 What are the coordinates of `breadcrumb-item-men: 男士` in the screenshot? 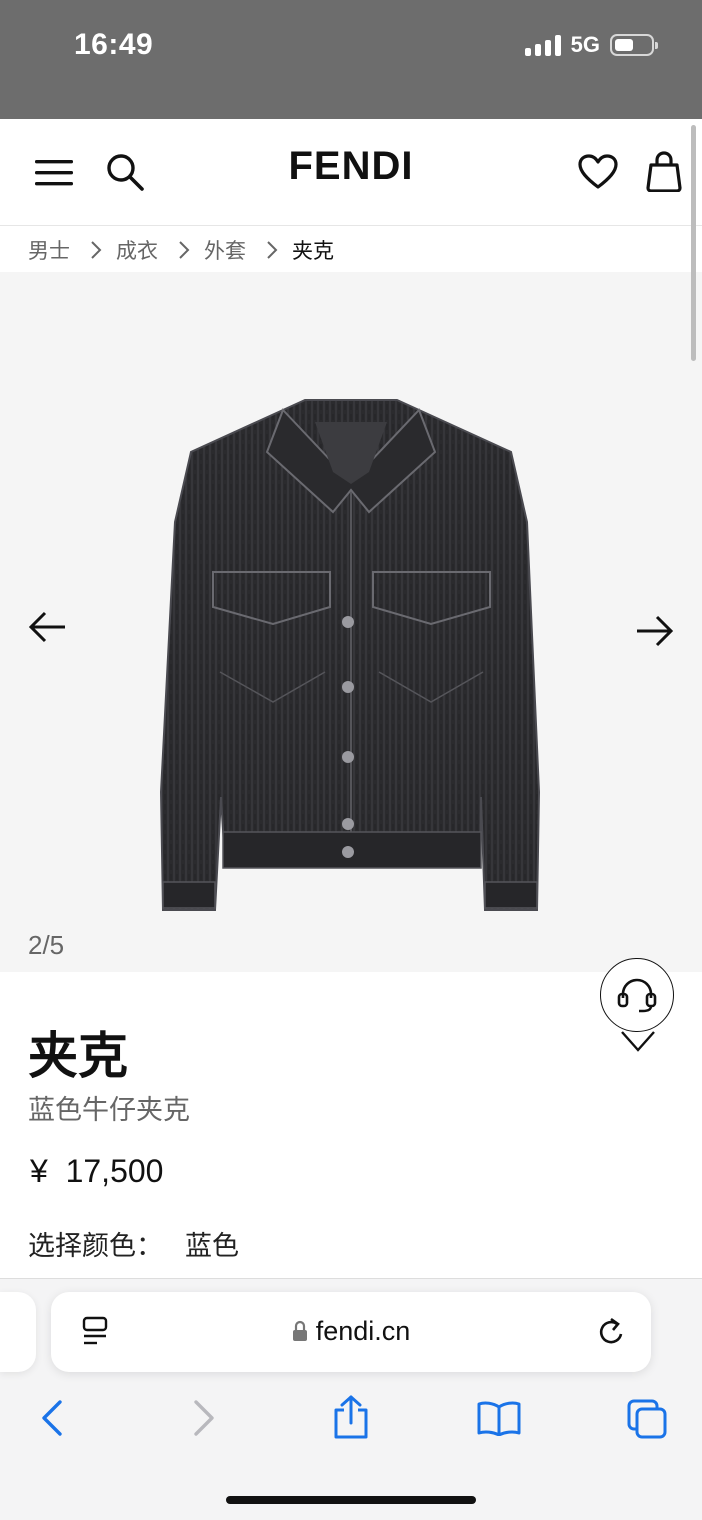 It's located at (49, 250).